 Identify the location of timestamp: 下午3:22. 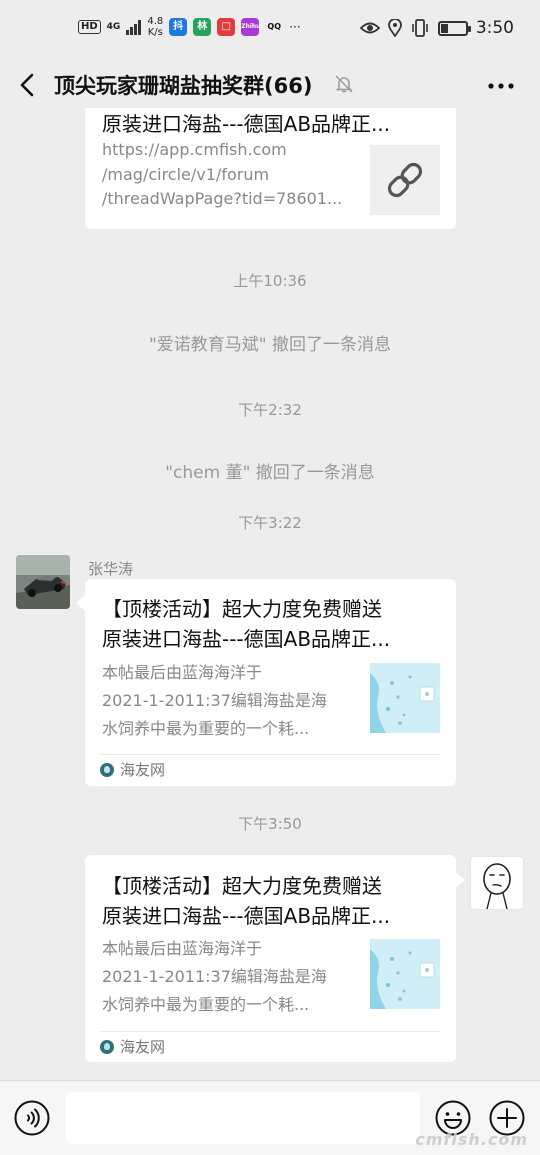
(270, 523).